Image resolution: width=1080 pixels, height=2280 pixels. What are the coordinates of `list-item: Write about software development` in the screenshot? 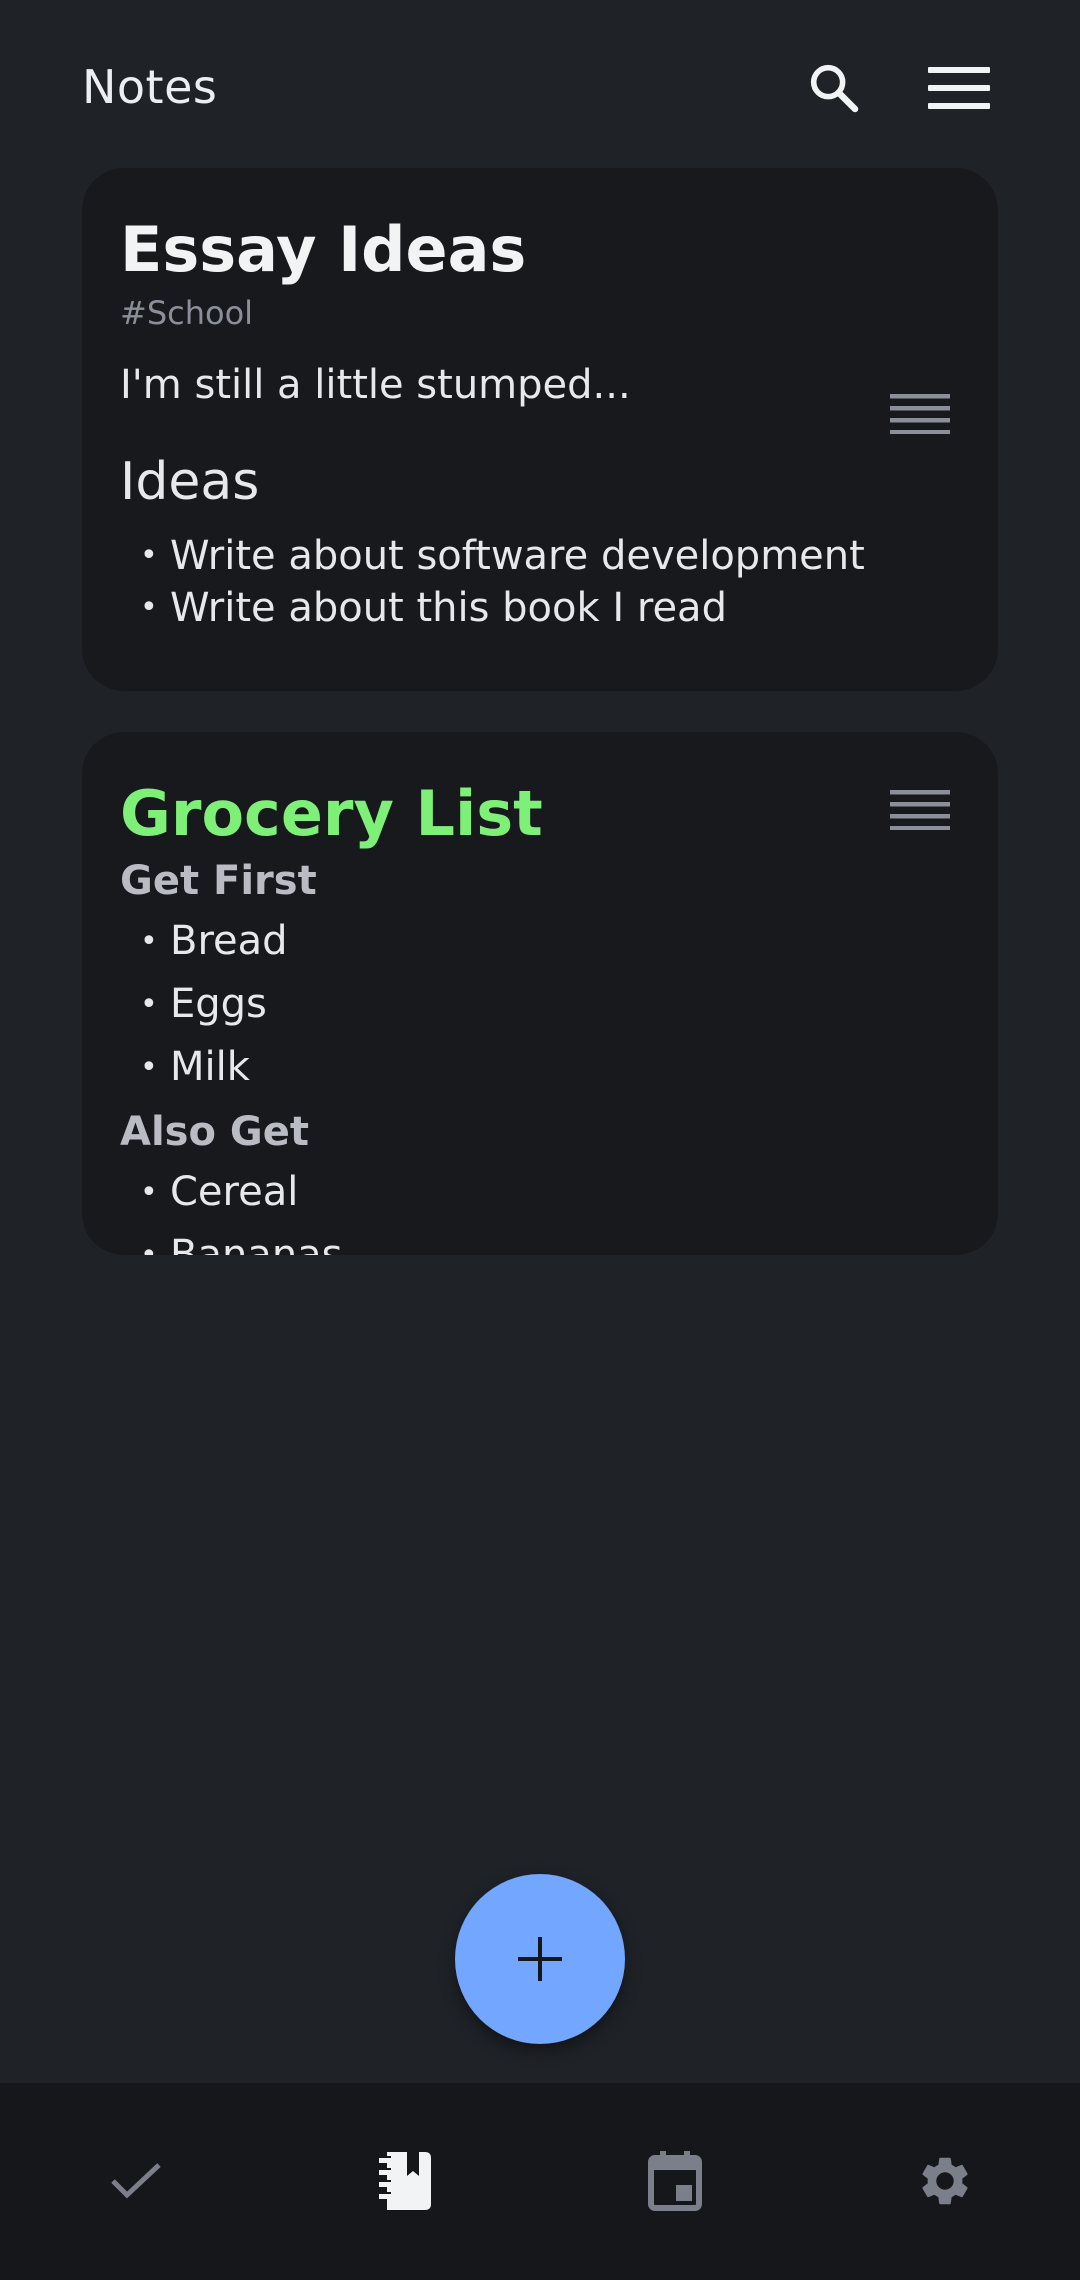 It's located at (530, 556).